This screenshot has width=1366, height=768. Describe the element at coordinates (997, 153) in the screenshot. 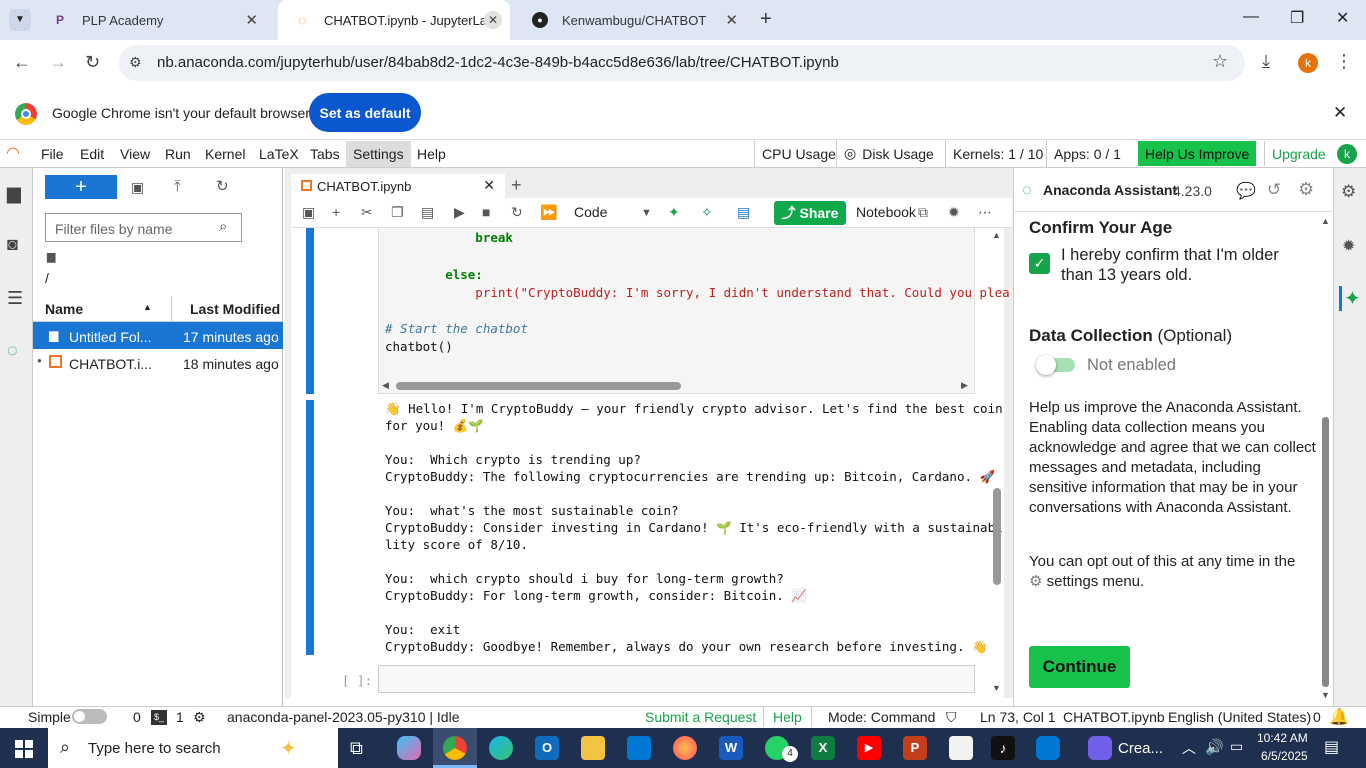

I see `kernels-count: Kernels: 1 / 10` at that location.